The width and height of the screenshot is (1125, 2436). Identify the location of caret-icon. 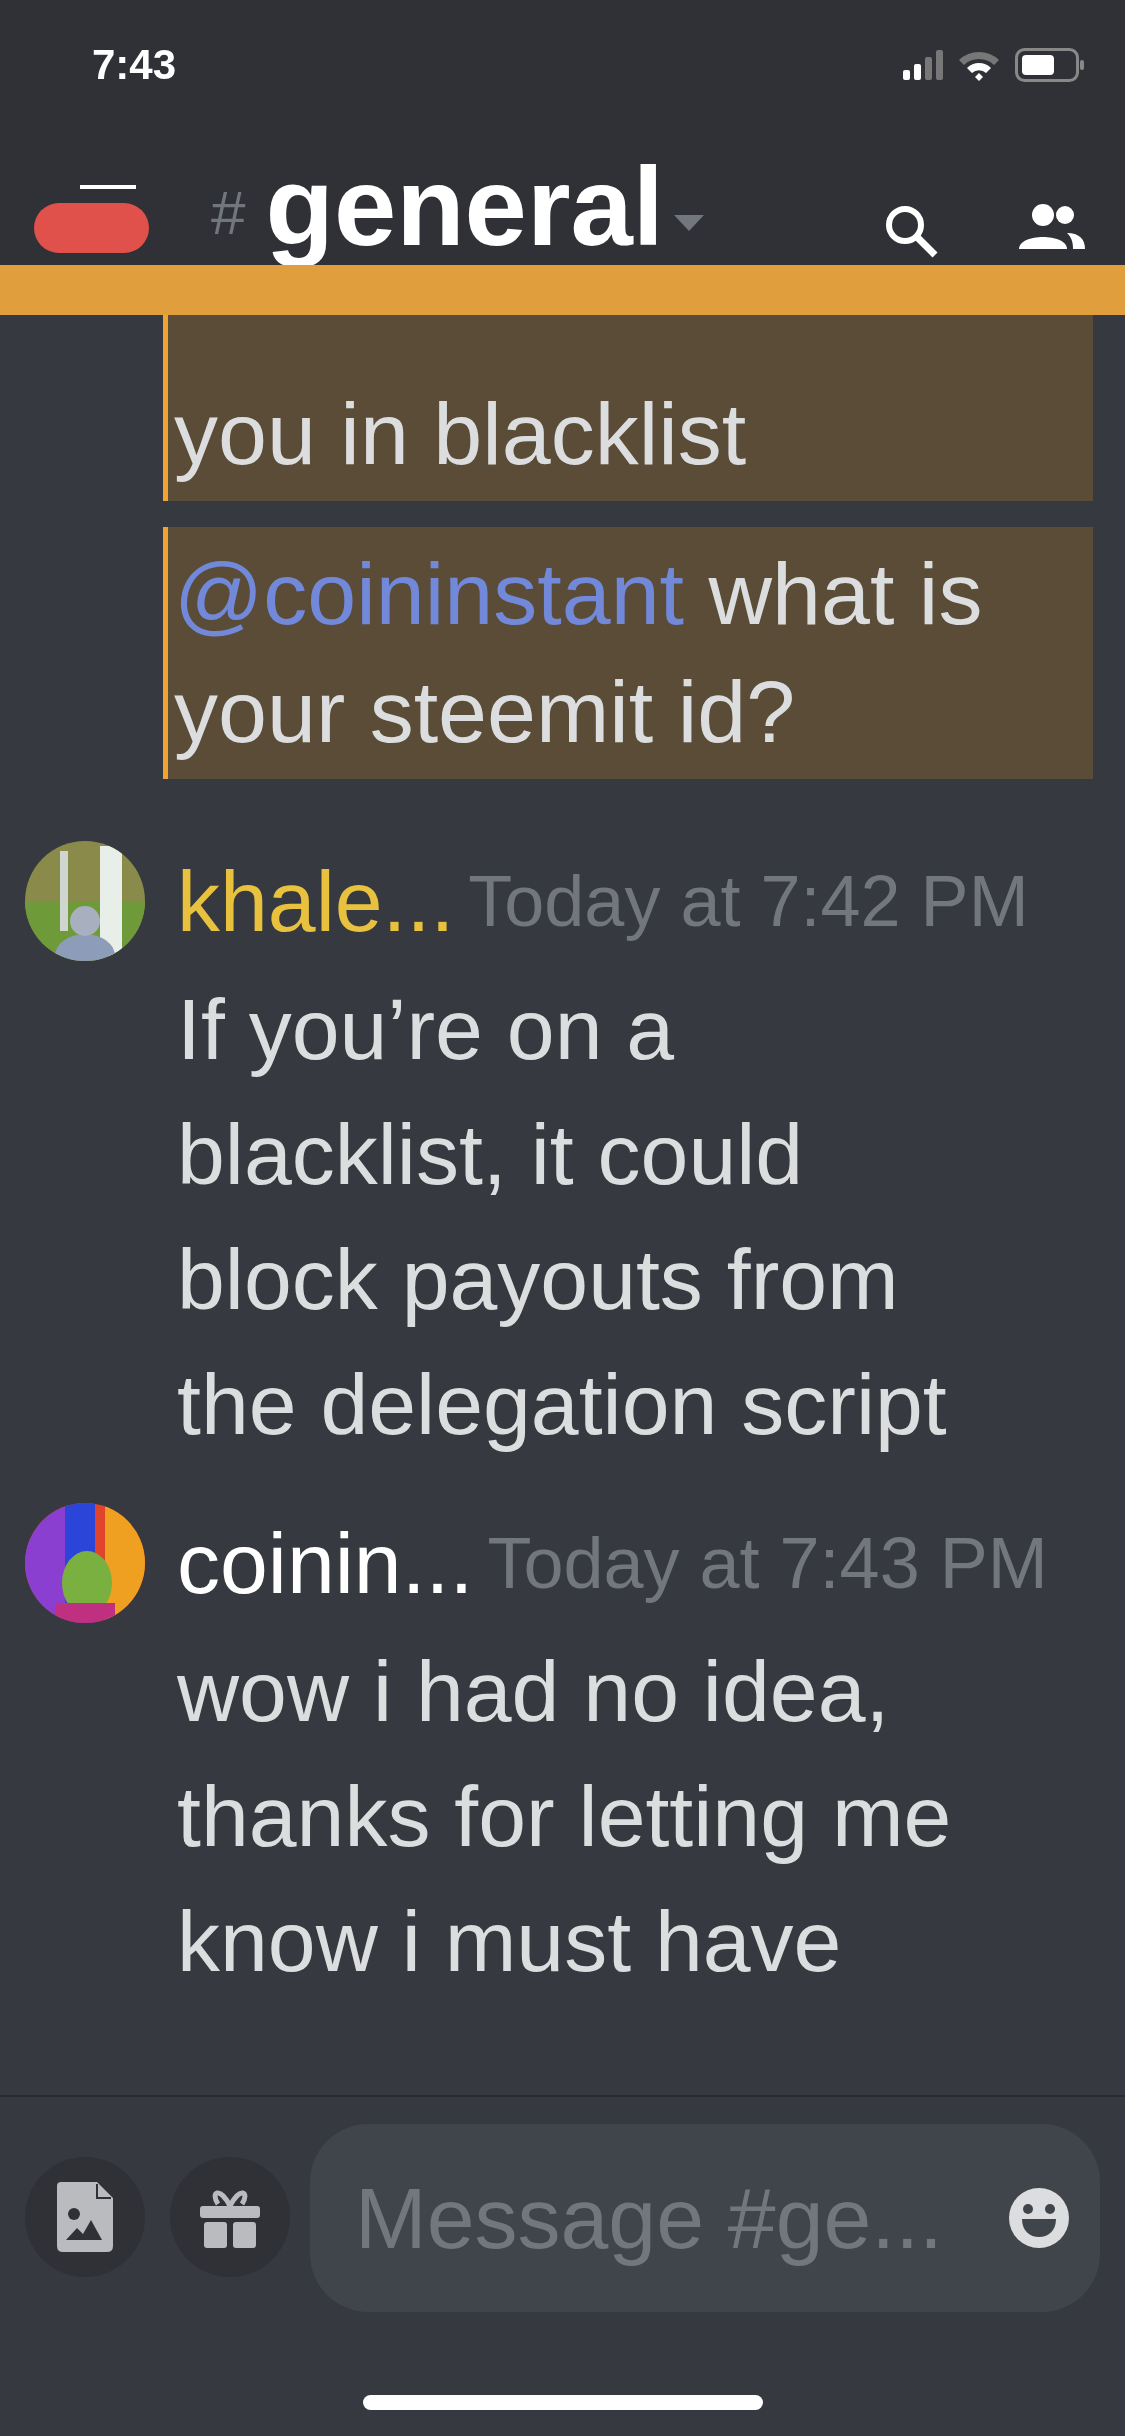
(688, 223).